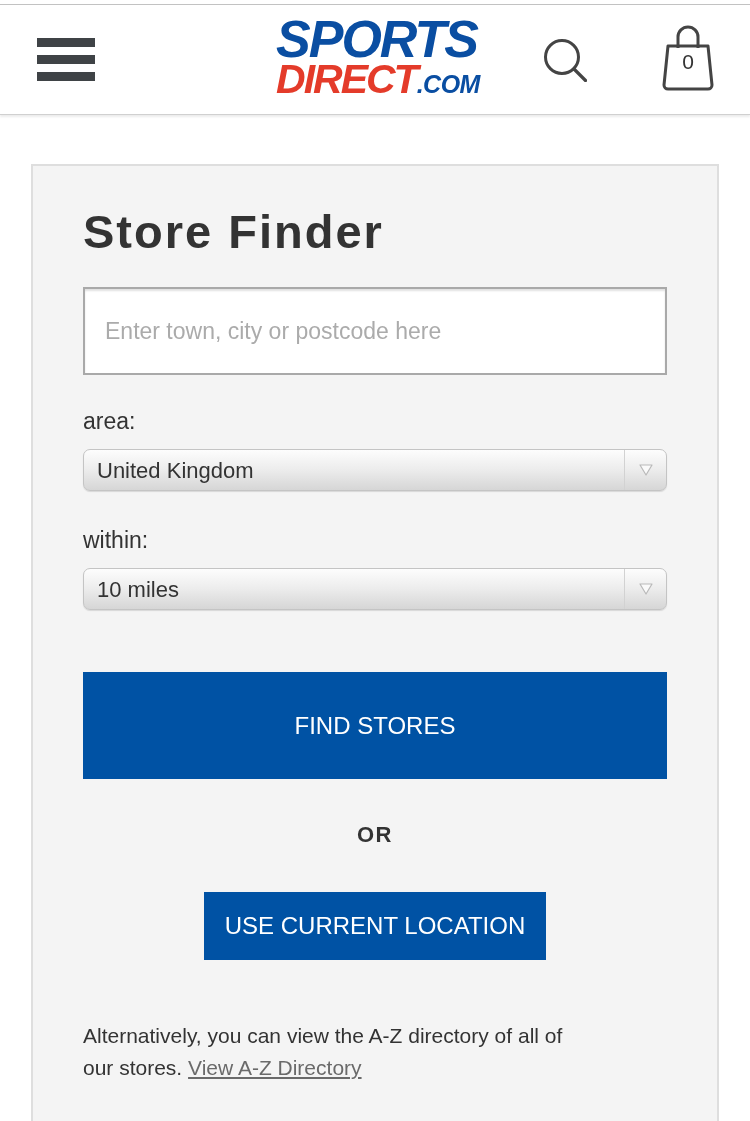 This screenshot has height=1121, width=750. What do you see at coordinates (375, 470) in the screenshot?
I see `dropdown: United Kingdom` at bounding box center [375, 470].